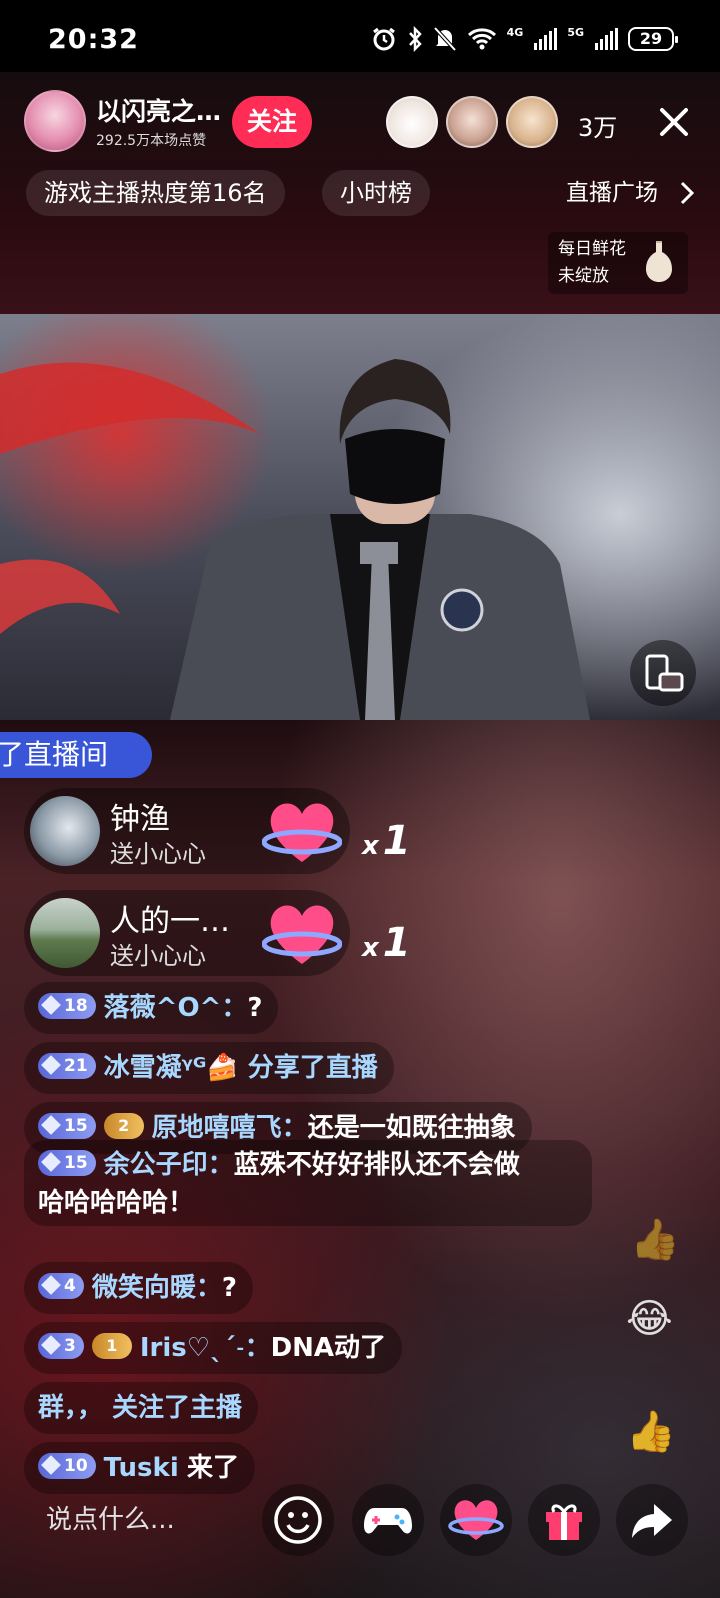 The width and height of the screenshot is (720, 1598). Describe the element at coordinates (67, 1065) in the screenshot. I see `level-badge: 21` at that location.